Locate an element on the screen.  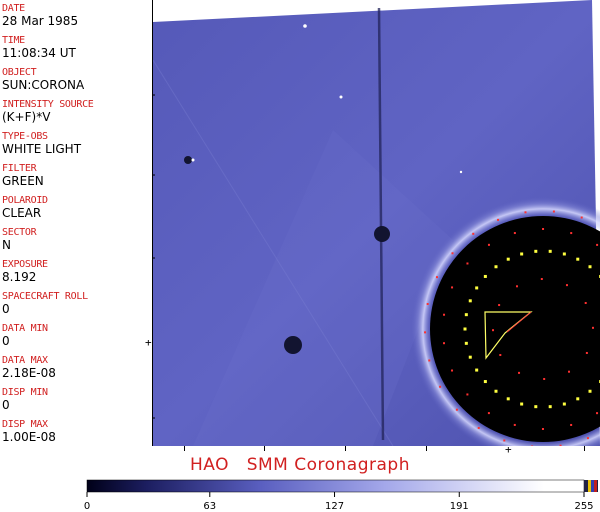
colorbar-gradient is located at coordinates (335, 486).